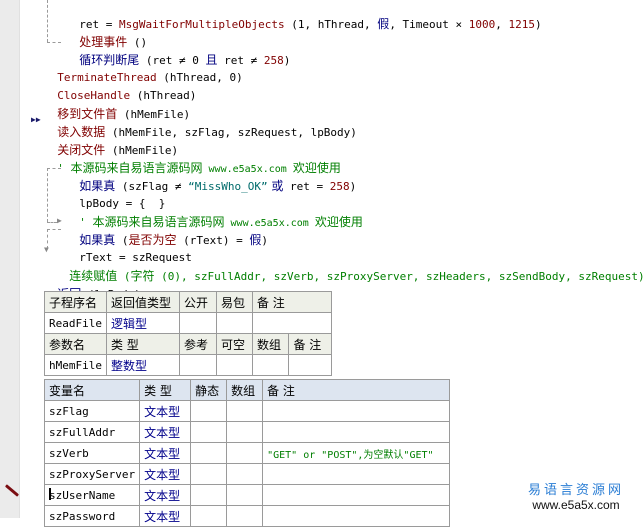  Describe the element at coordinates (143, 67) in the screenshot. I see `code-line: TerminateThread (hThread, 0)` at that location.